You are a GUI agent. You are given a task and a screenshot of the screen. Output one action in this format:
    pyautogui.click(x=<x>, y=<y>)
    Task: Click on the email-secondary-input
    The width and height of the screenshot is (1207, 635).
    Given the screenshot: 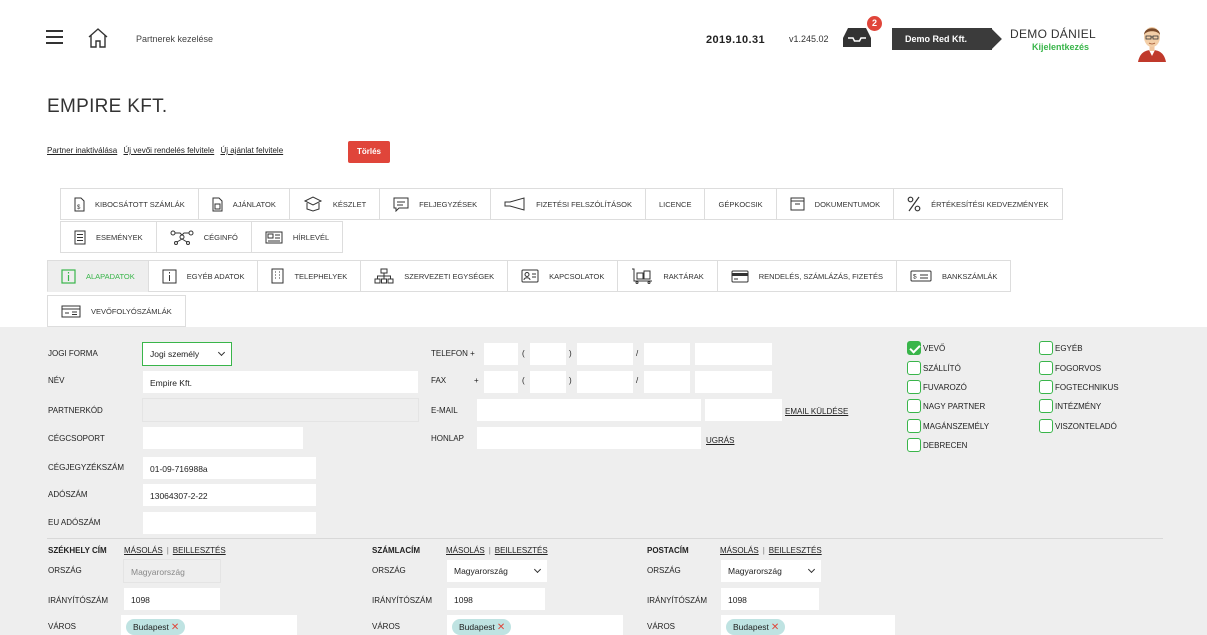 What is the action you would take?
    pyautogui.click(x=743, y=410)
    